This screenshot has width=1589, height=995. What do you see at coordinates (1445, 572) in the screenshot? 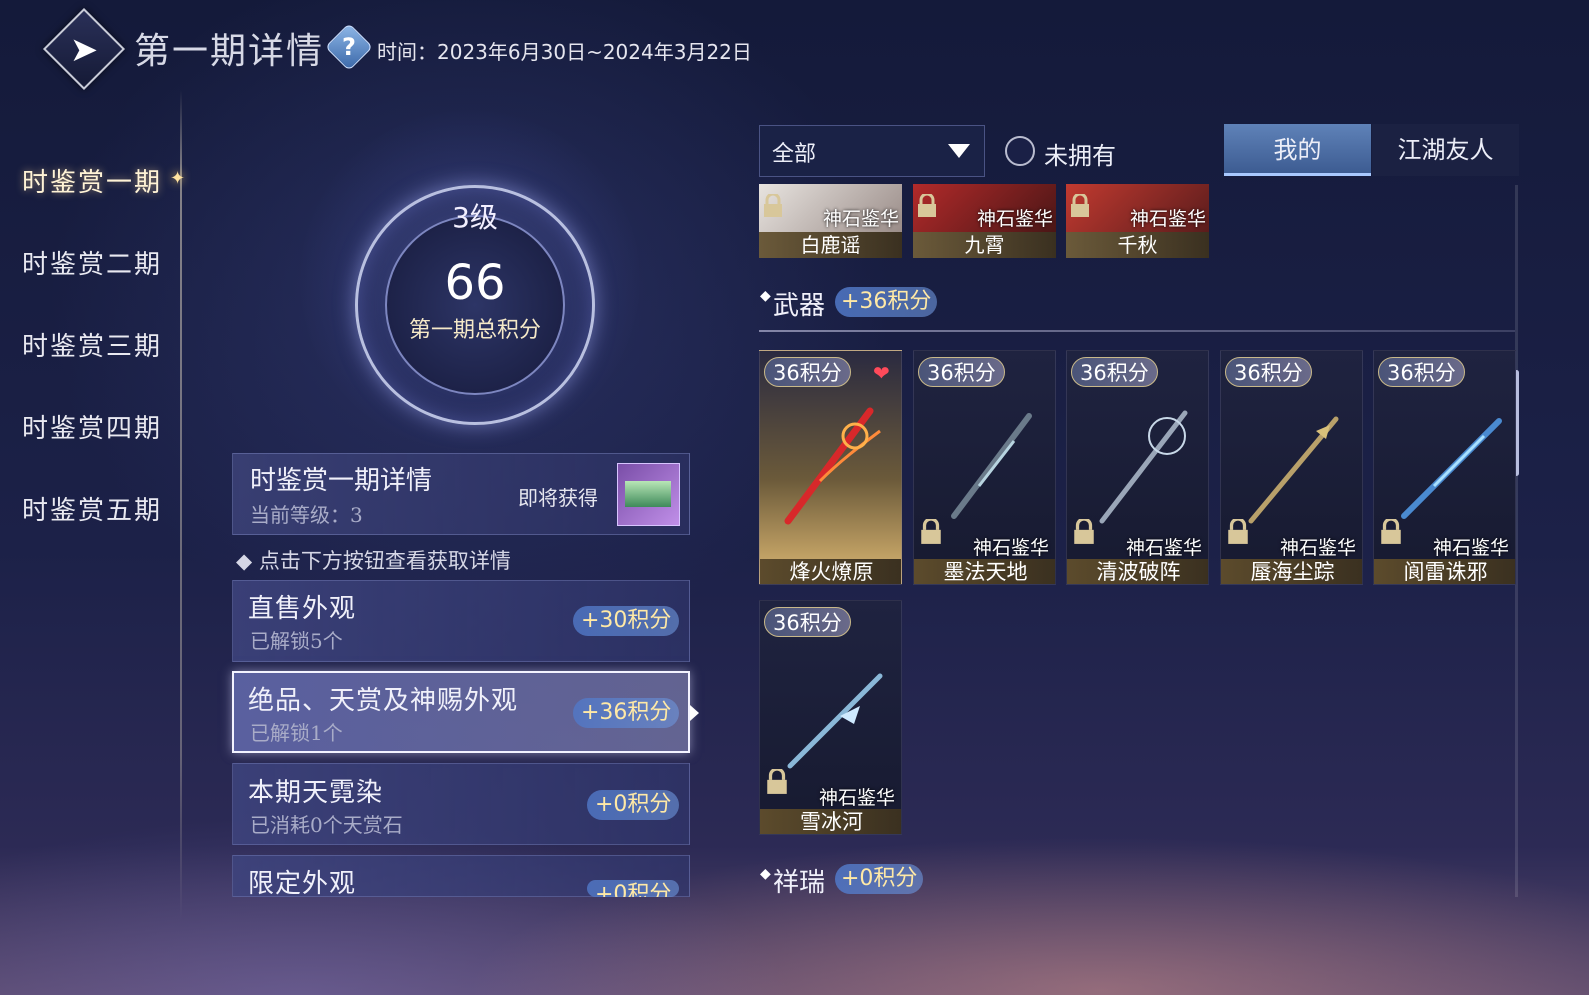
I see `weapon-name: 阆雷诛邪` at bounding box center [1445, 572].